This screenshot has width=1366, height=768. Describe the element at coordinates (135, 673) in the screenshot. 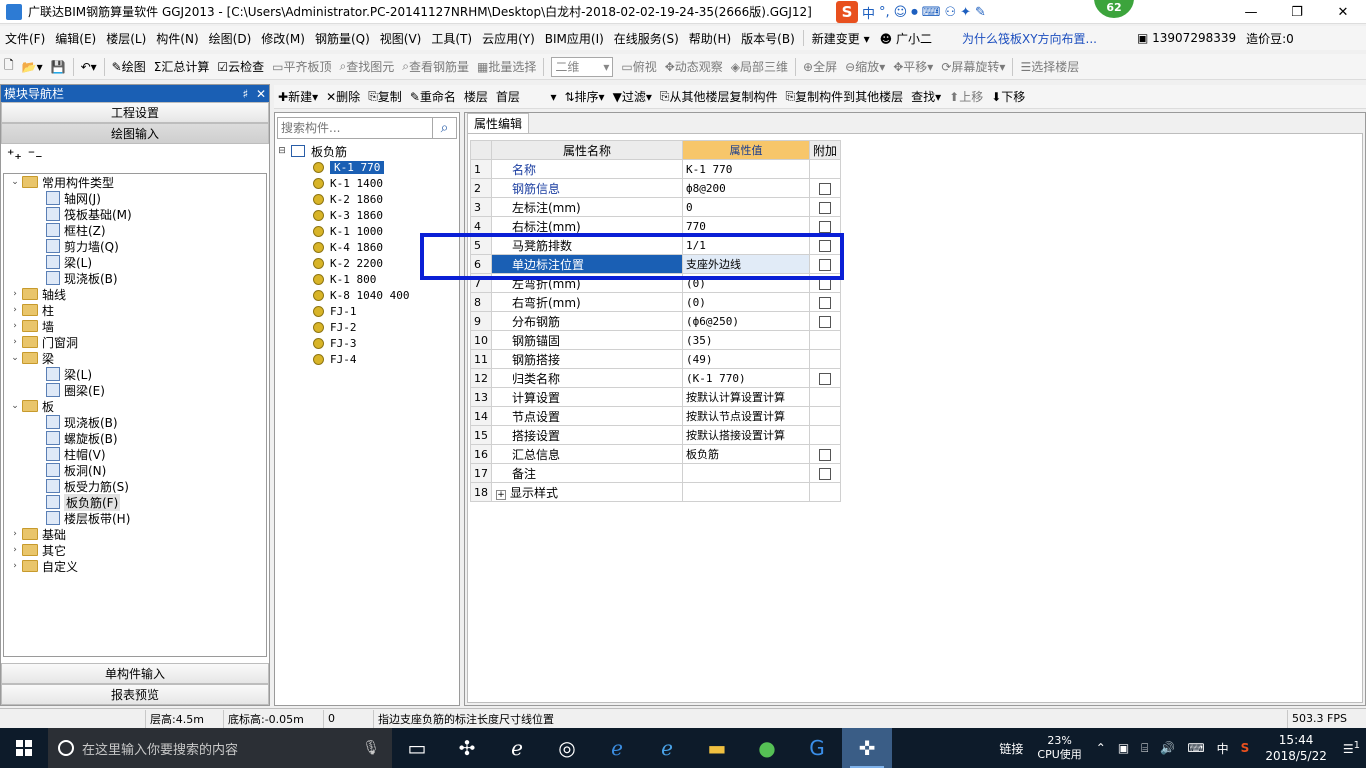

I see `single-input-button: 单构件输入` at that location.